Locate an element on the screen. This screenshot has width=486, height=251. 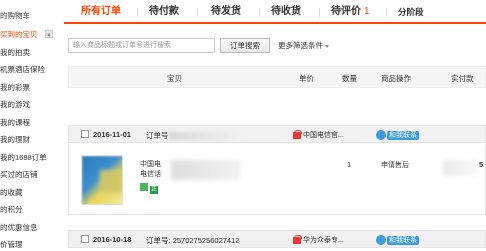
tab-label: 分阶段 is located at coordinates (411, 12).